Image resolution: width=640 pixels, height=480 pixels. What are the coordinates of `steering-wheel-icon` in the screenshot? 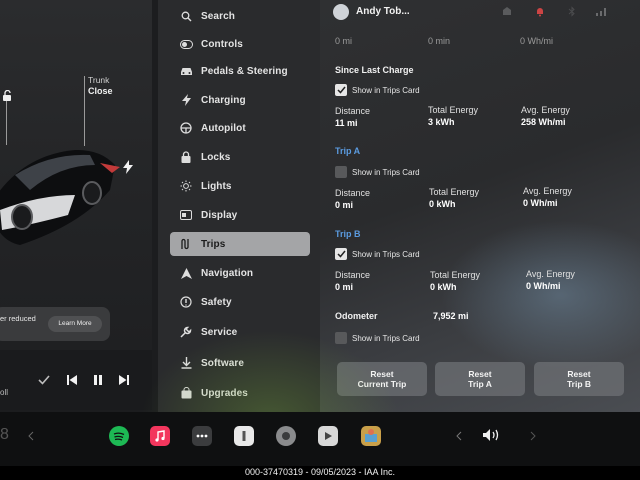 It's located at (186, 128).